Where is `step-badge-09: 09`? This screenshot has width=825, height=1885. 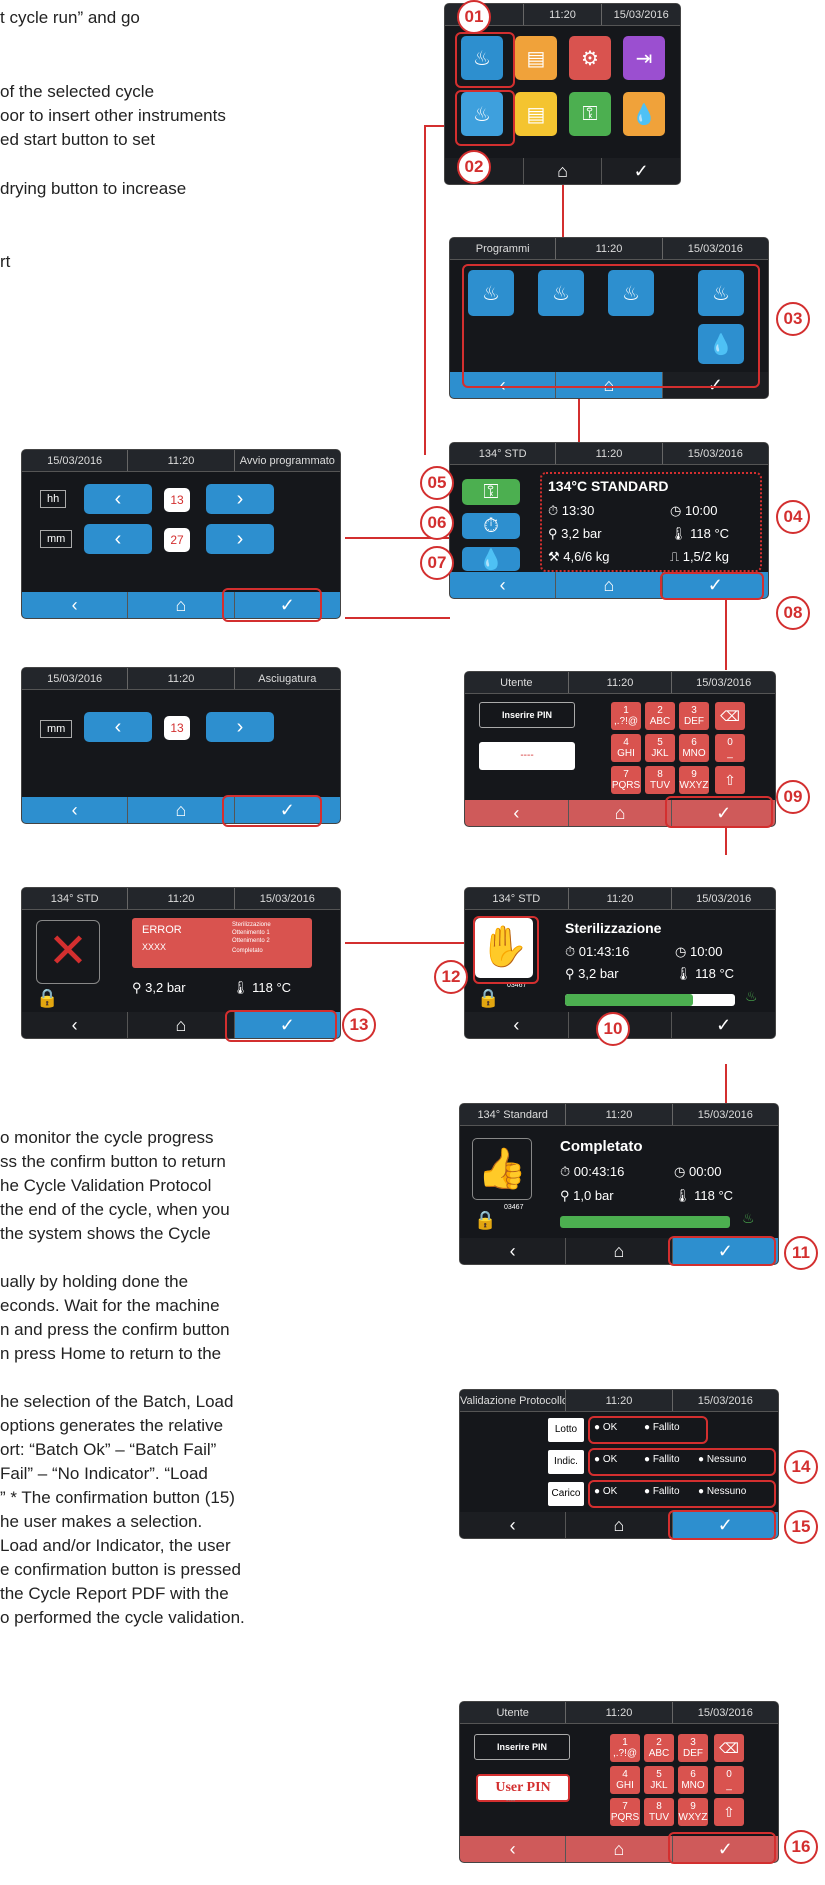 step-badge-09: 09 is located at coordinates (793, 797).